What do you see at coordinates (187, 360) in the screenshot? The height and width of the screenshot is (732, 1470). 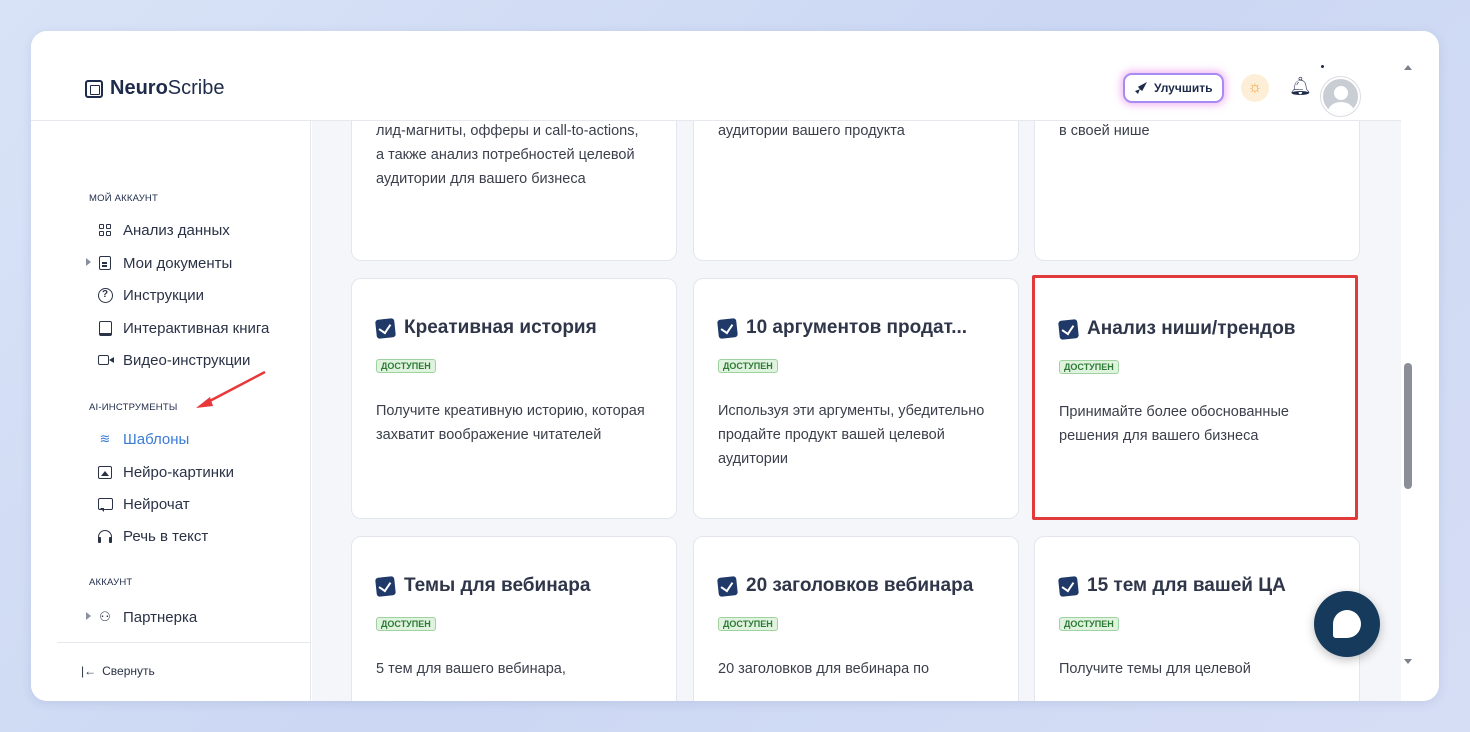 I see `sidebar-item-label: Видео-инструкции` at bounding box center [187, 360].